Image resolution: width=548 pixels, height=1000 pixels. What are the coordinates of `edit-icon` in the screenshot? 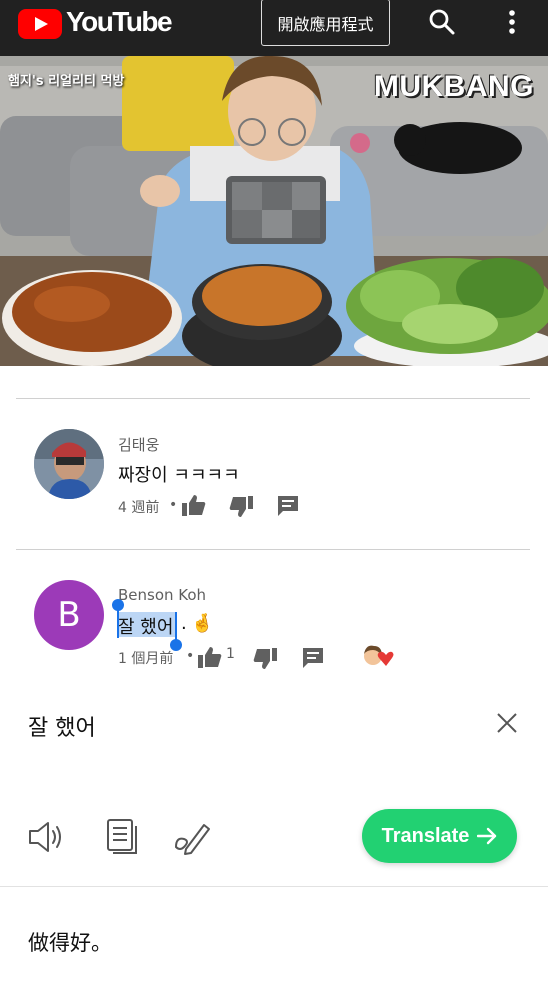 It's located at (192, 837).